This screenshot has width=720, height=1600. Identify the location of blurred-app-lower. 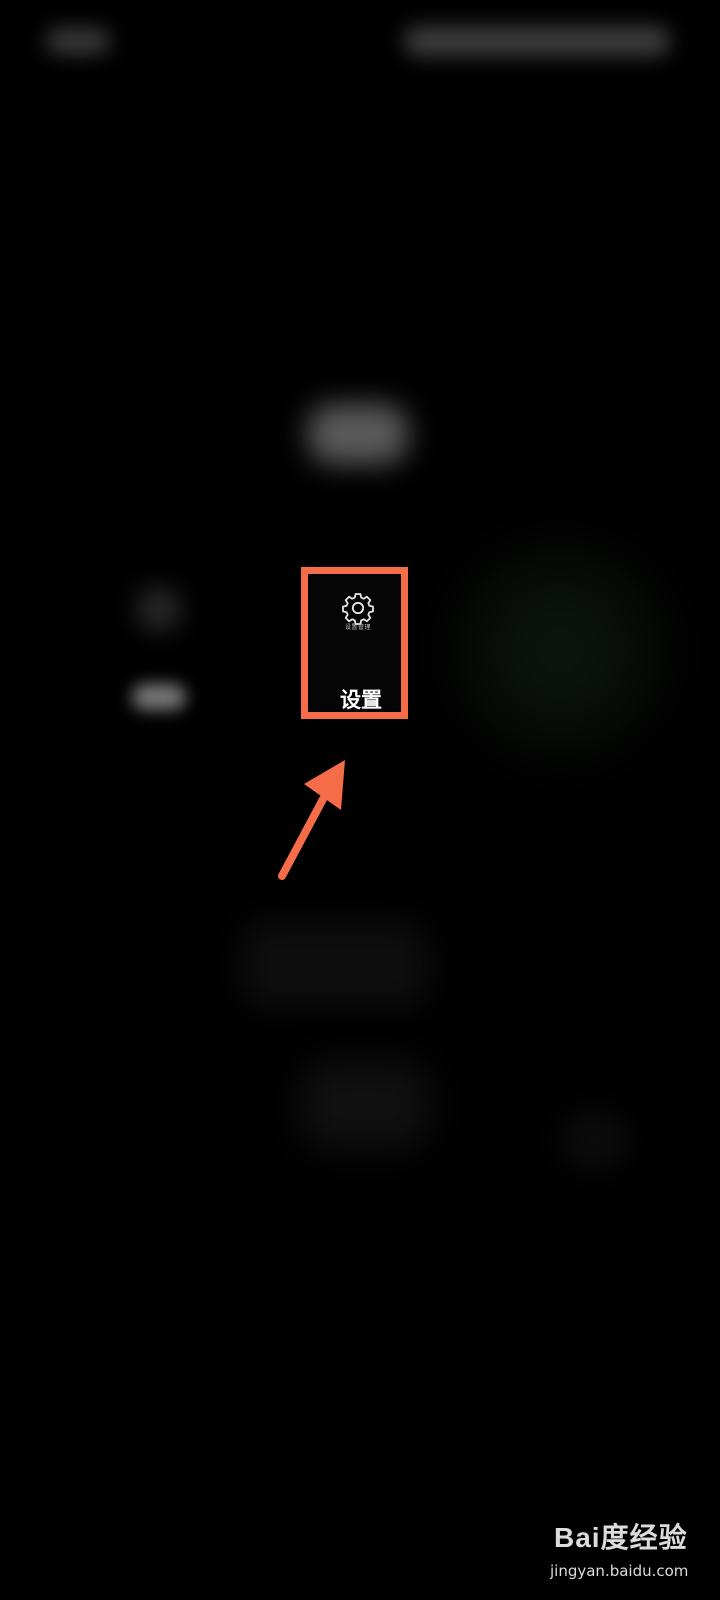
(365, 1105).